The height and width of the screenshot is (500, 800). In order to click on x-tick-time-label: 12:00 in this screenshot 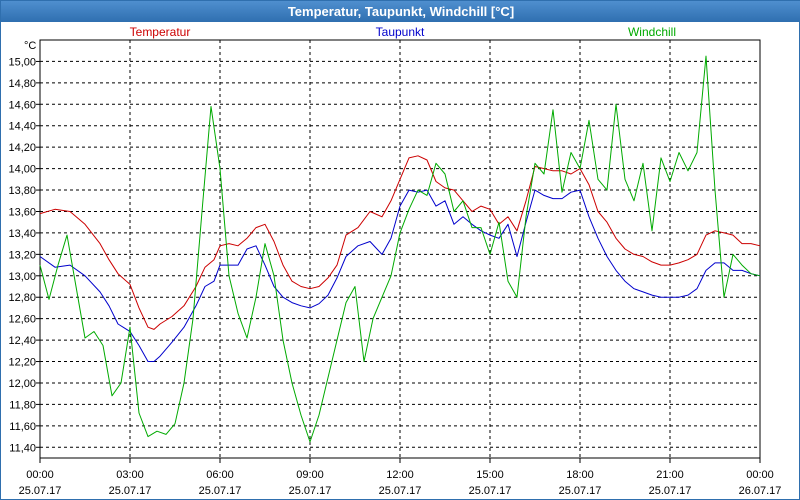, I will do `click(400, 475)`.